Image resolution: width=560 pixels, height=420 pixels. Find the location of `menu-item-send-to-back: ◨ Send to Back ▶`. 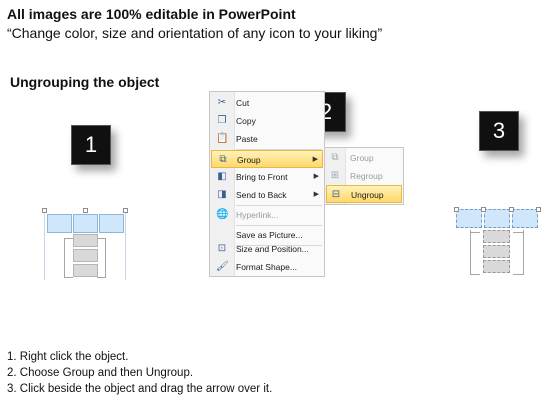

menu-item-send-to-back: ◨ Send to Back ▶ is located at coordinates (267, 195).